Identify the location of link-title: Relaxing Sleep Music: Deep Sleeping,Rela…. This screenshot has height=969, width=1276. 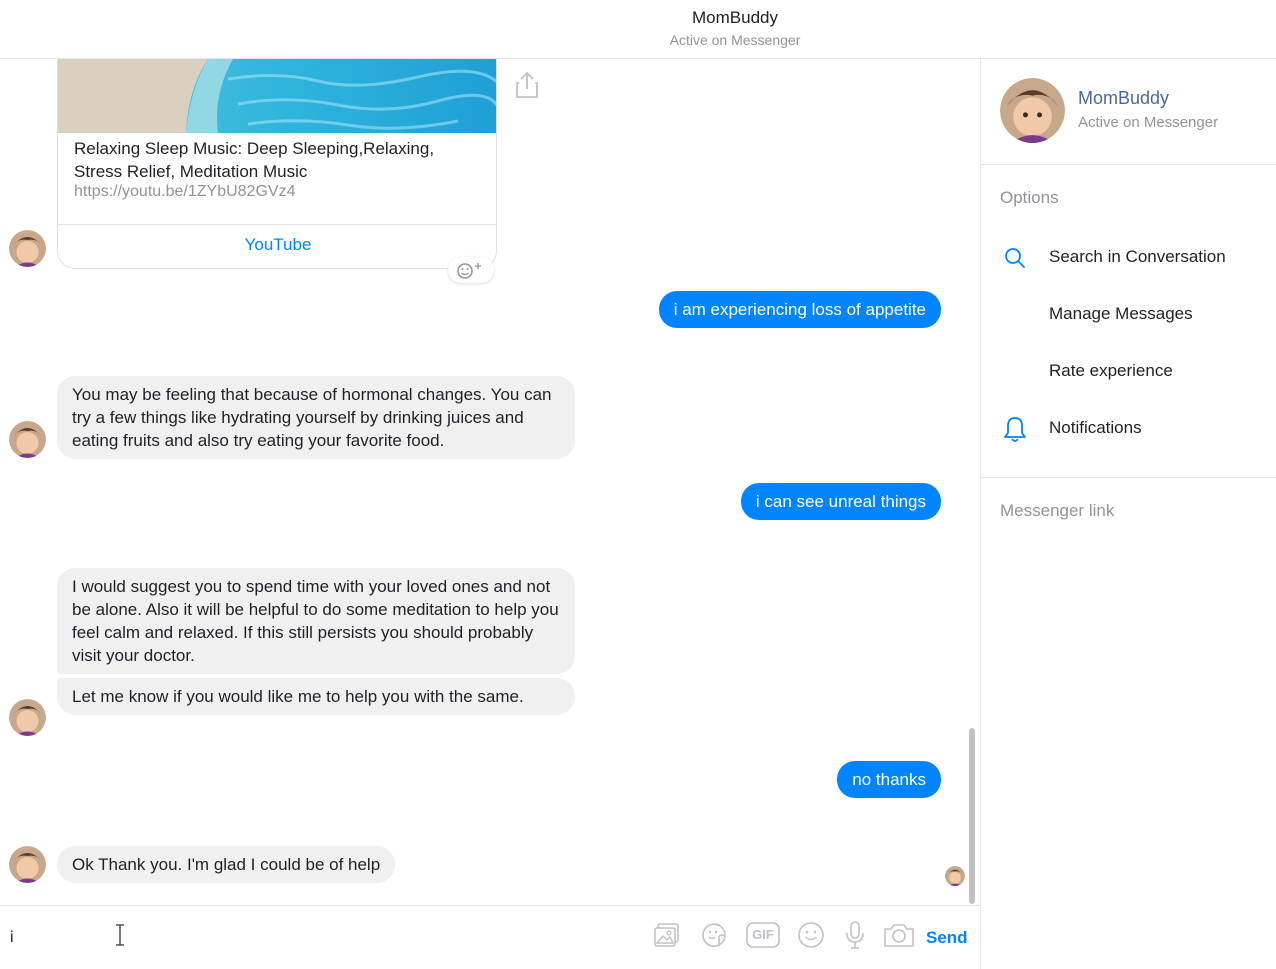
(279, 160).